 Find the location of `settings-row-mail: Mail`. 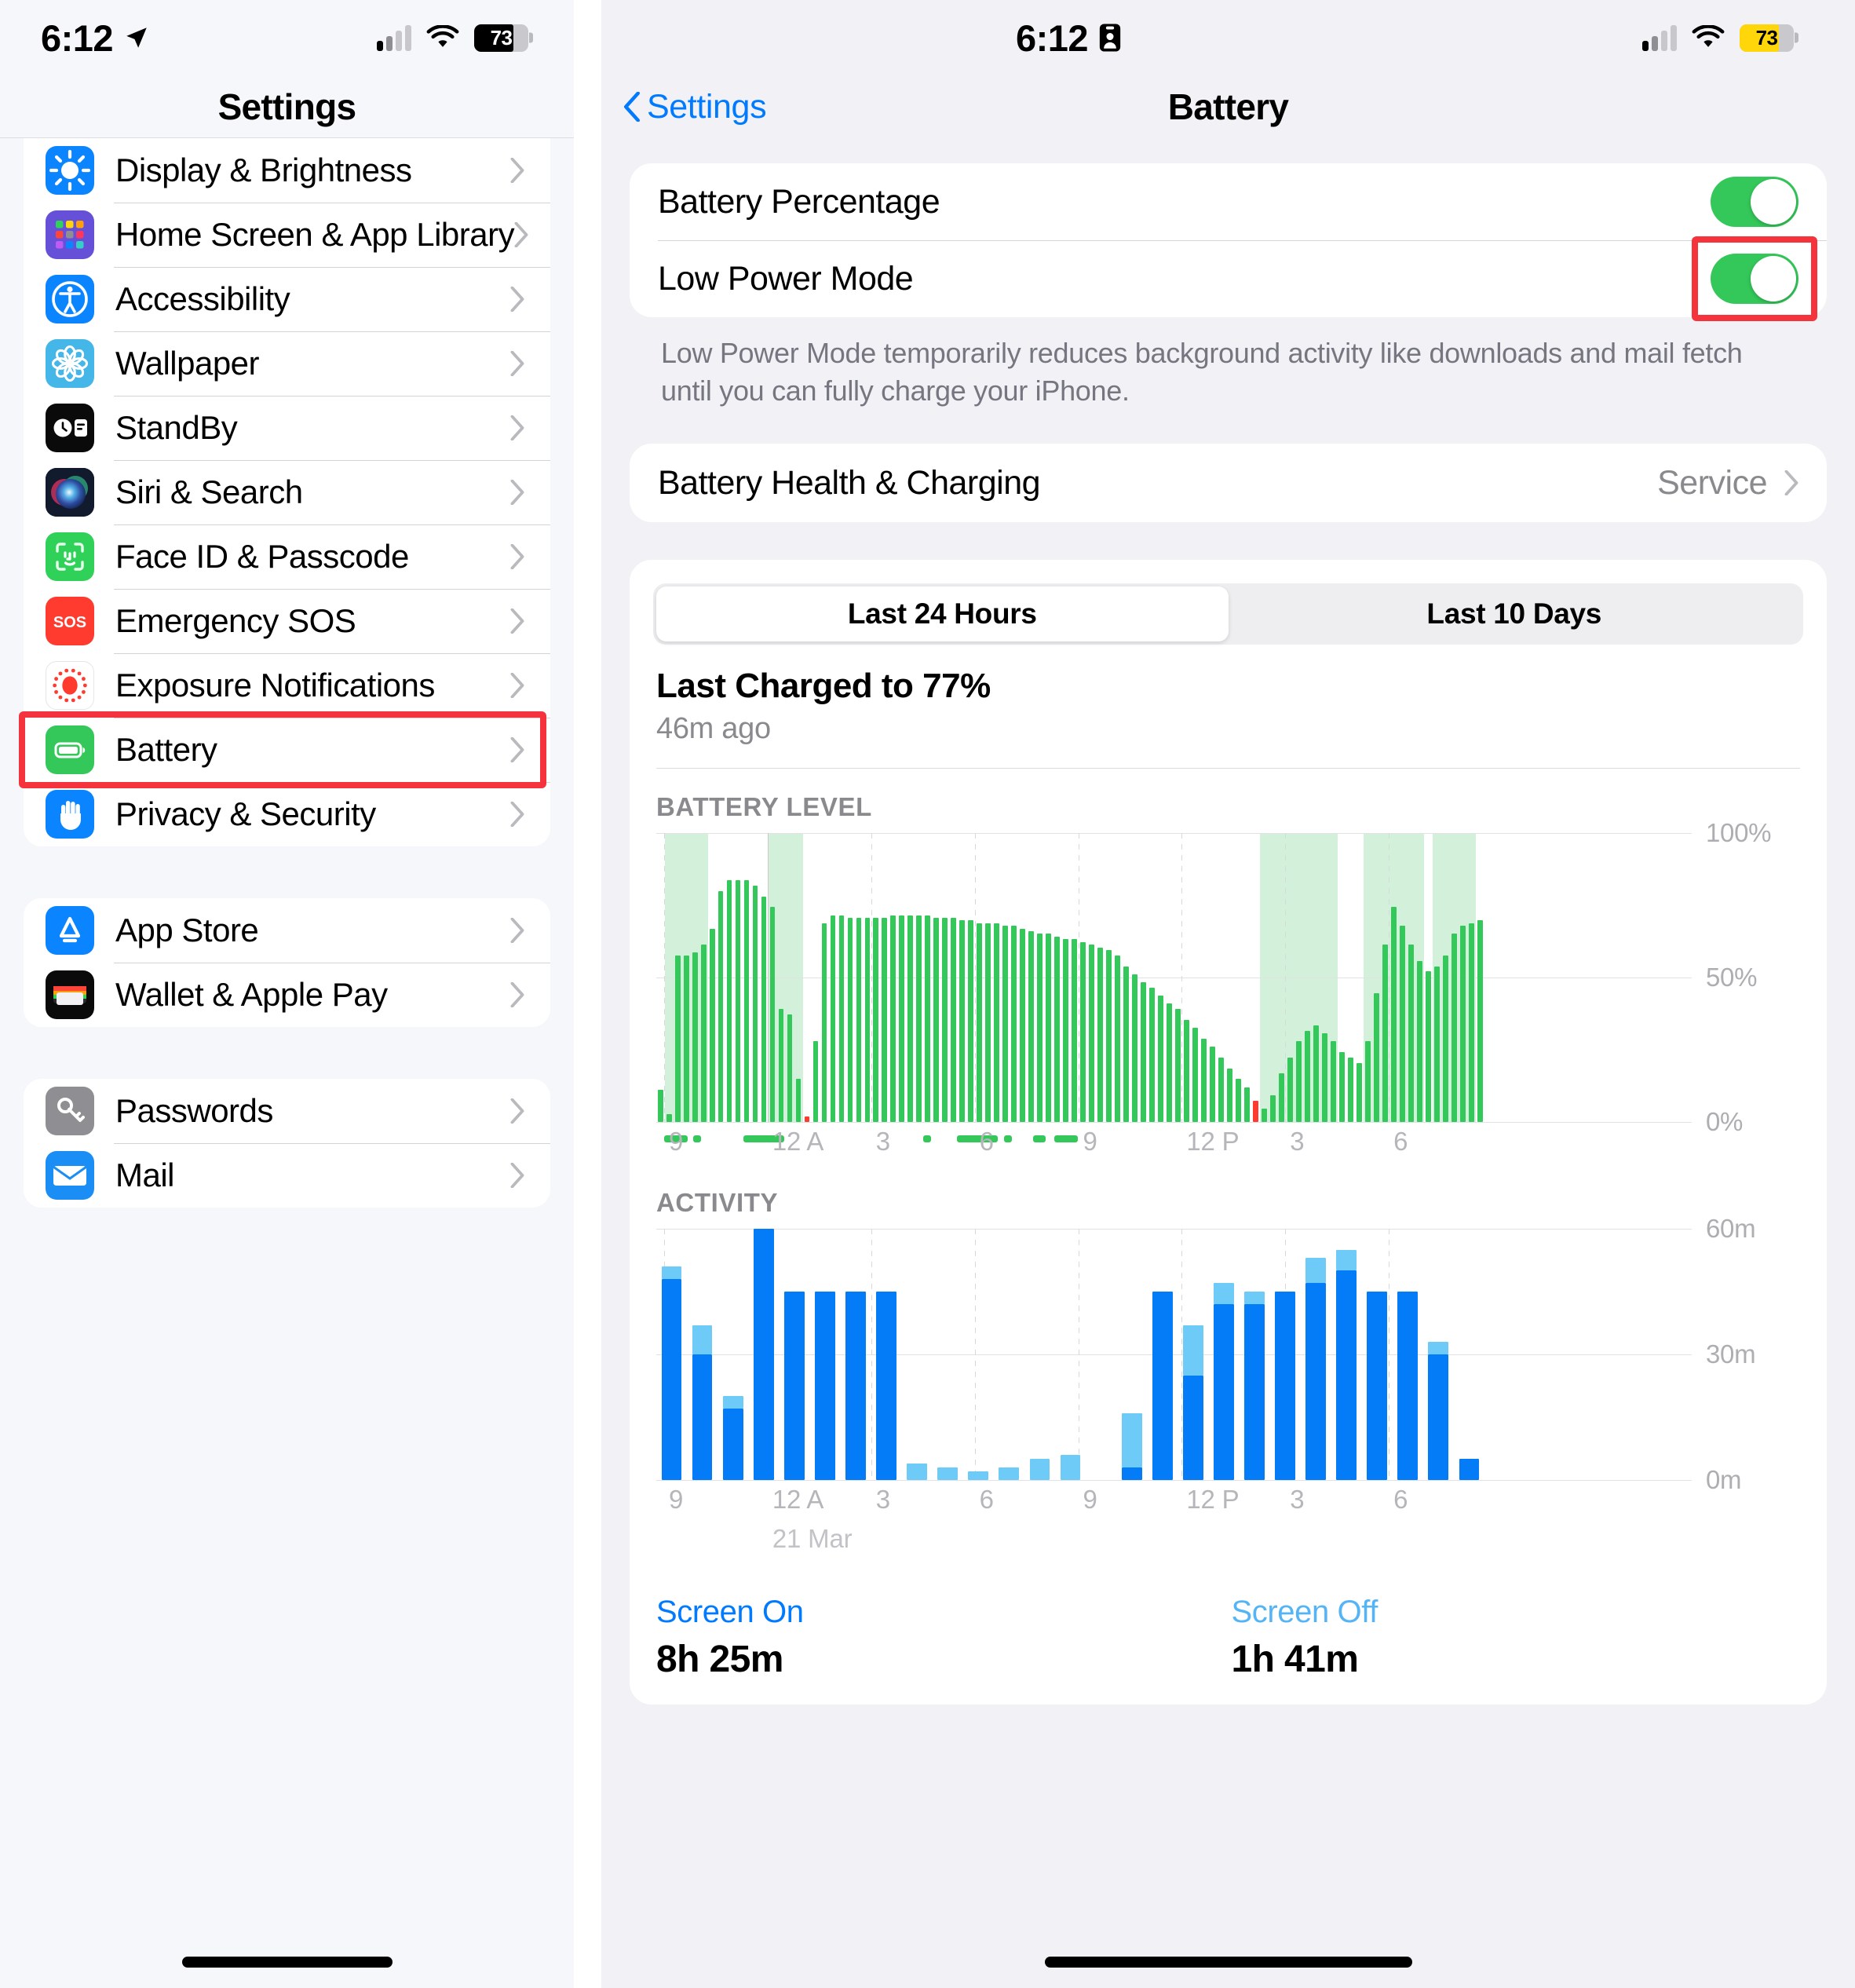

settings-row-mail: Mail is located at coordinates (287, 1175).